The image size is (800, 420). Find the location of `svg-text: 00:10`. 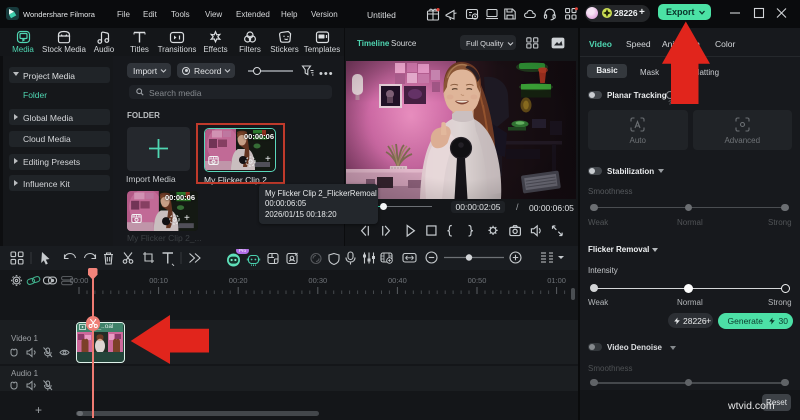

svg-text: 00:10 is located at coordinates (158, 280).